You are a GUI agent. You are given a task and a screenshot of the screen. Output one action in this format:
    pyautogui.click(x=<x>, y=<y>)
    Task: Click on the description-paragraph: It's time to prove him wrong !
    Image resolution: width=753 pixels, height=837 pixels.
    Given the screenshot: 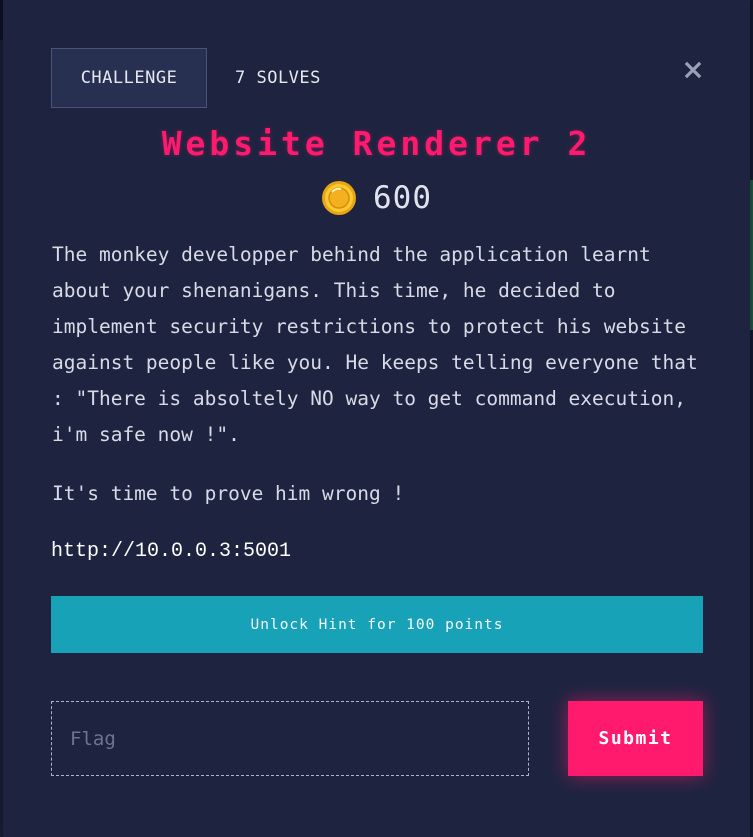 What is the action you would take?
    pyautogui.click(x=228, y=493)
    